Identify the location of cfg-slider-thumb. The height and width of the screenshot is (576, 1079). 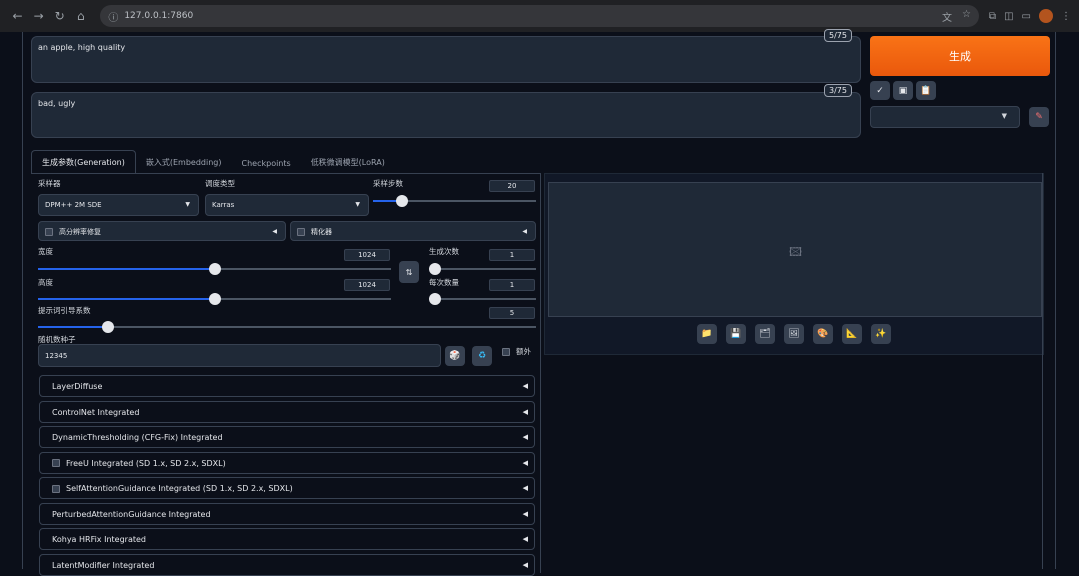
(107, 327).